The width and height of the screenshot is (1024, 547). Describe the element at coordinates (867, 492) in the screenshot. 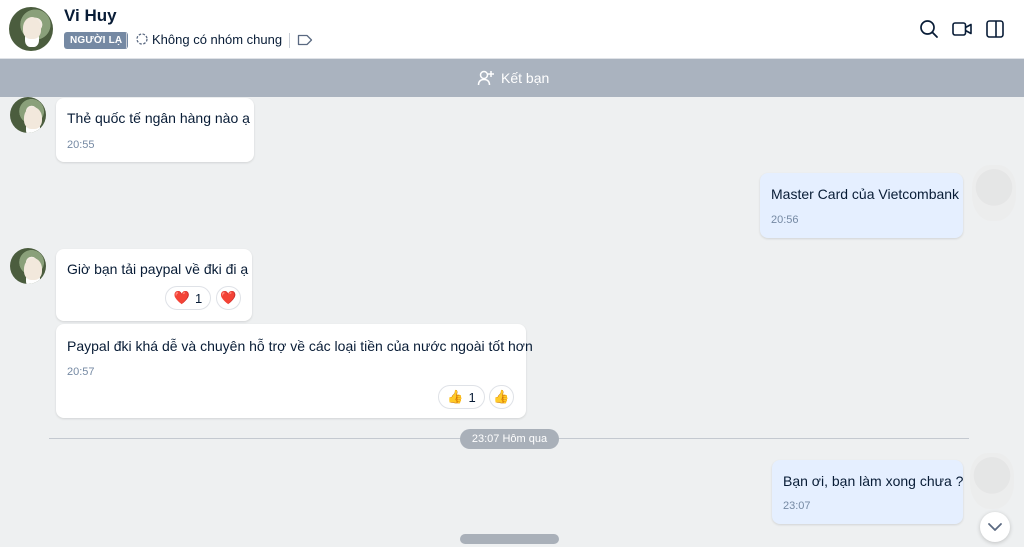

I see `message-bubble: Bạn ơi, bạn làm xong chưa ? 23:07` at that location.